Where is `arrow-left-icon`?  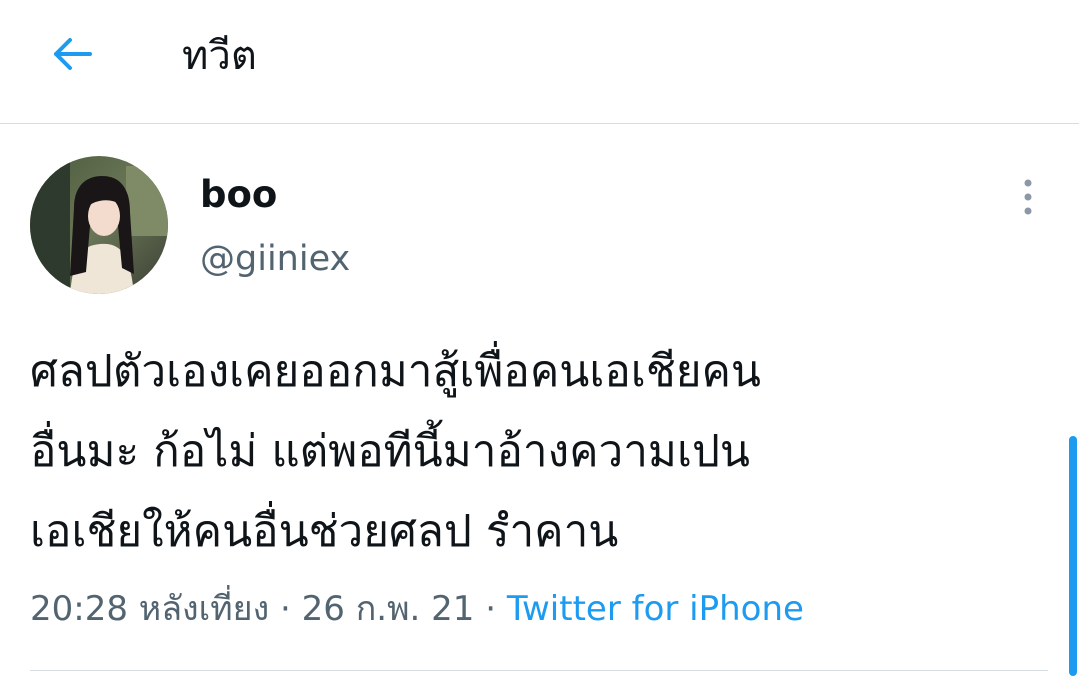 arrow-left-icon is located at coordinates (73, 54).